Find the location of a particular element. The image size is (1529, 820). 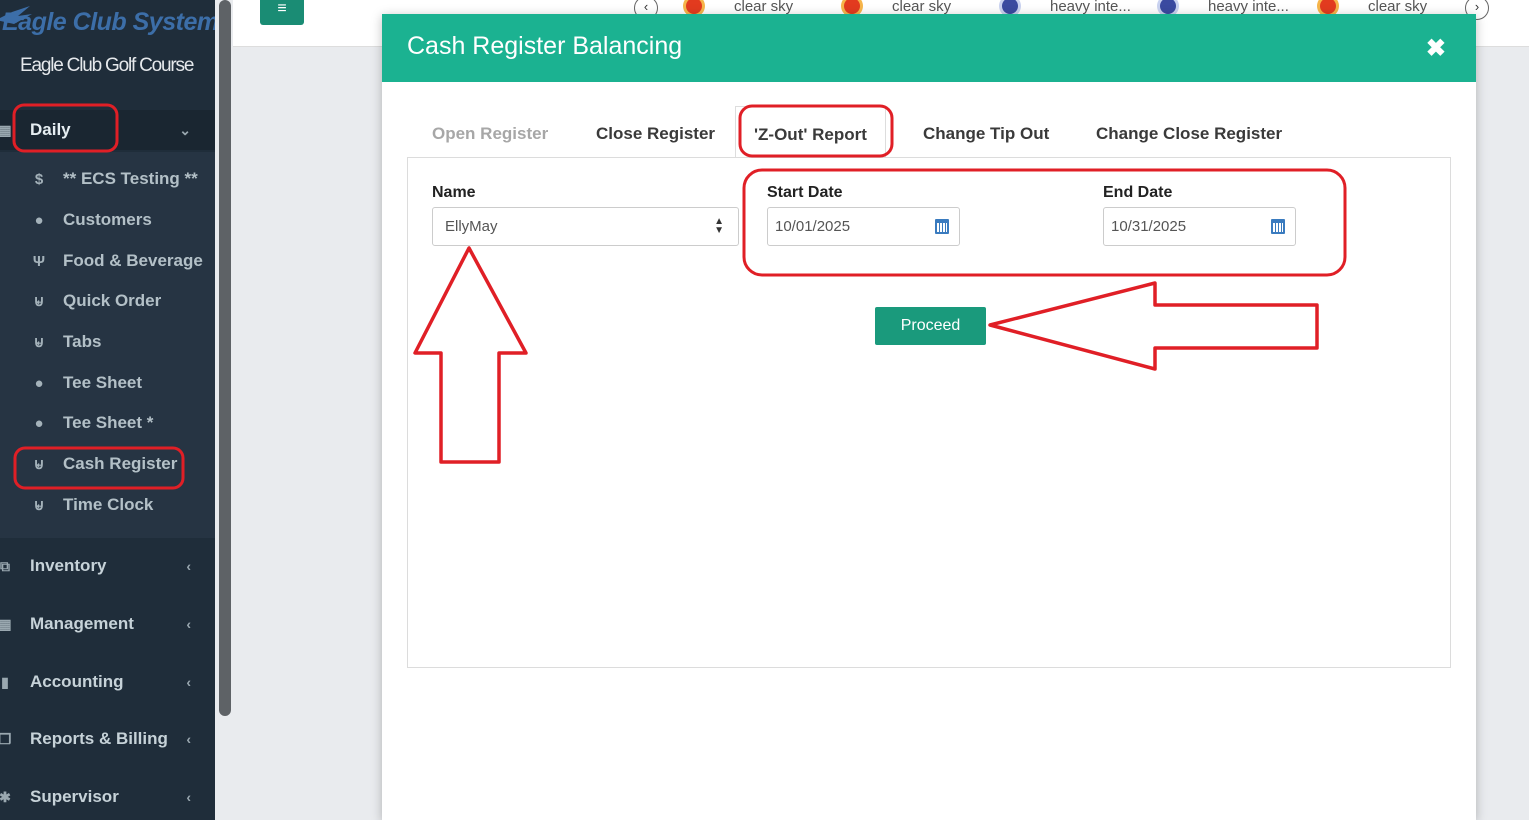

tab-change-close-register: Change Close Register is located at coordinates (1189, 132).